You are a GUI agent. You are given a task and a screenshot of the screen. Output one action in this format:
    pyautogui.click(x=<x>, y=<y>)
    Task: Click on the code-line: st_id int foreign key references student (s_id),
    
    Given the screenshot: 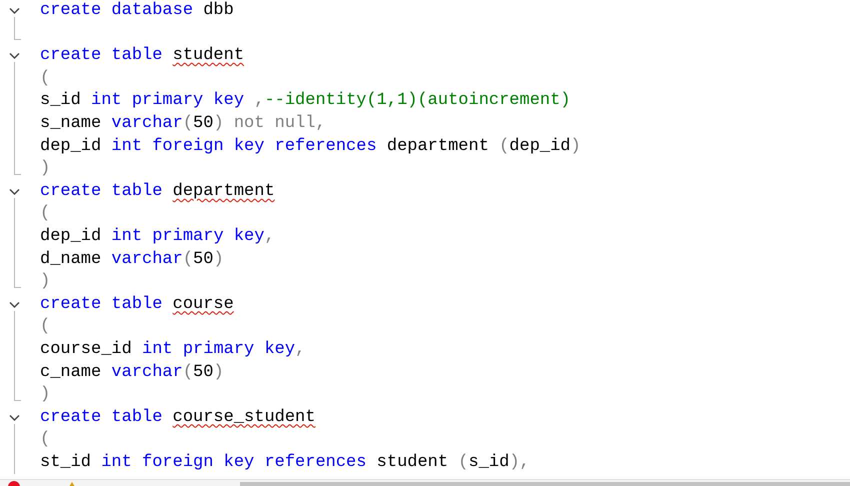 What is the action you would take?
    pyautogui.click(x=285, y=462)
    